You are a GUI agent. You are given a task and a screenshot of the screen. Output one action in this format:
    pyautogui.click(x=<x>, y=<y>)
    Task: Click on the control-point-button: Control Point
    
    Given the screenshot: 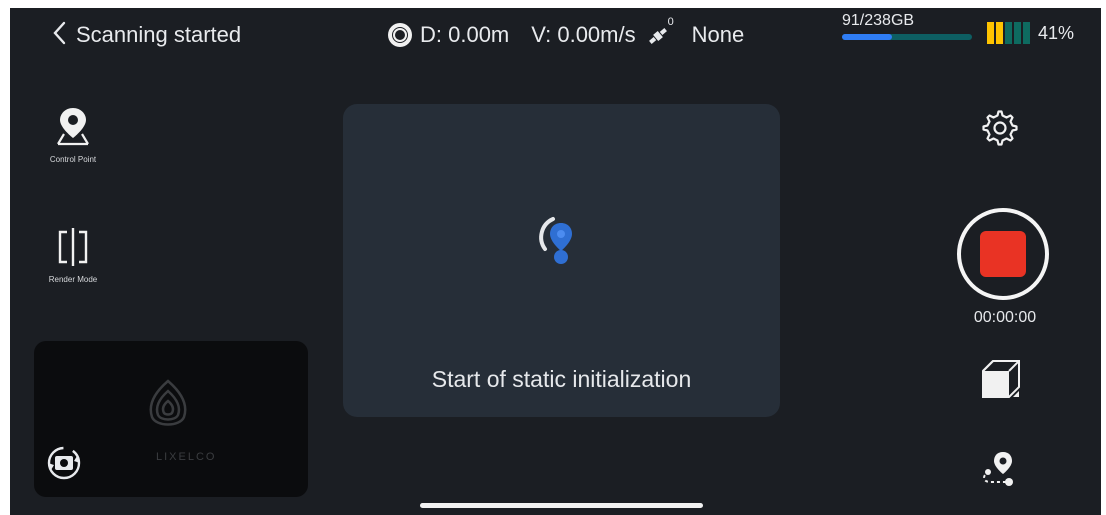 What is the action you would take?
    pyautogui.click(x=73, y=134)
    